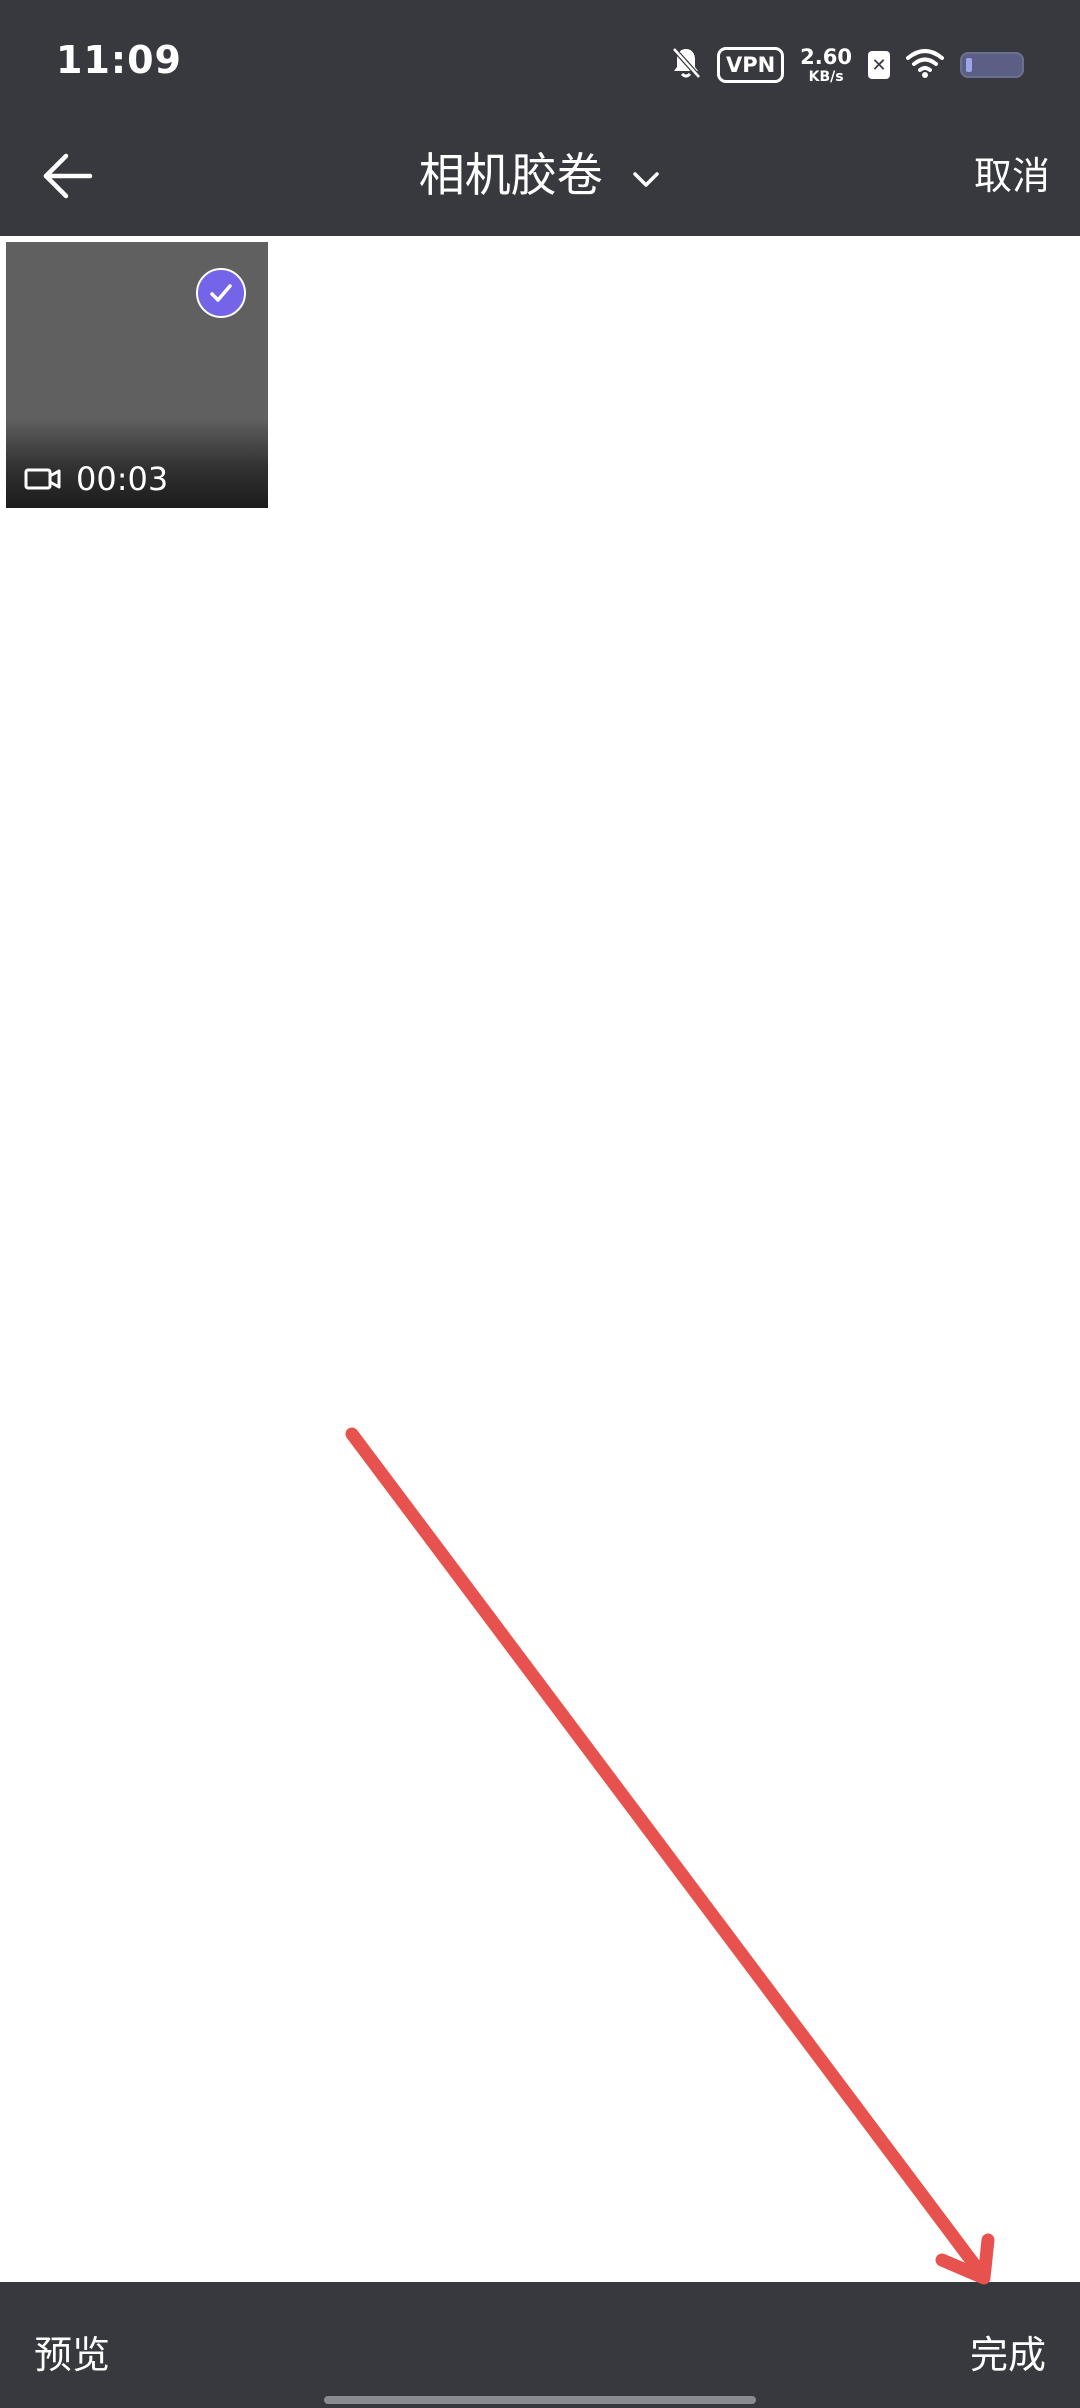 This screenshot has width=1080, height=2408. What do you see at coordinates (969, 65) in the screenshot?
I see `battery-level` at bounding box center [969, 65].